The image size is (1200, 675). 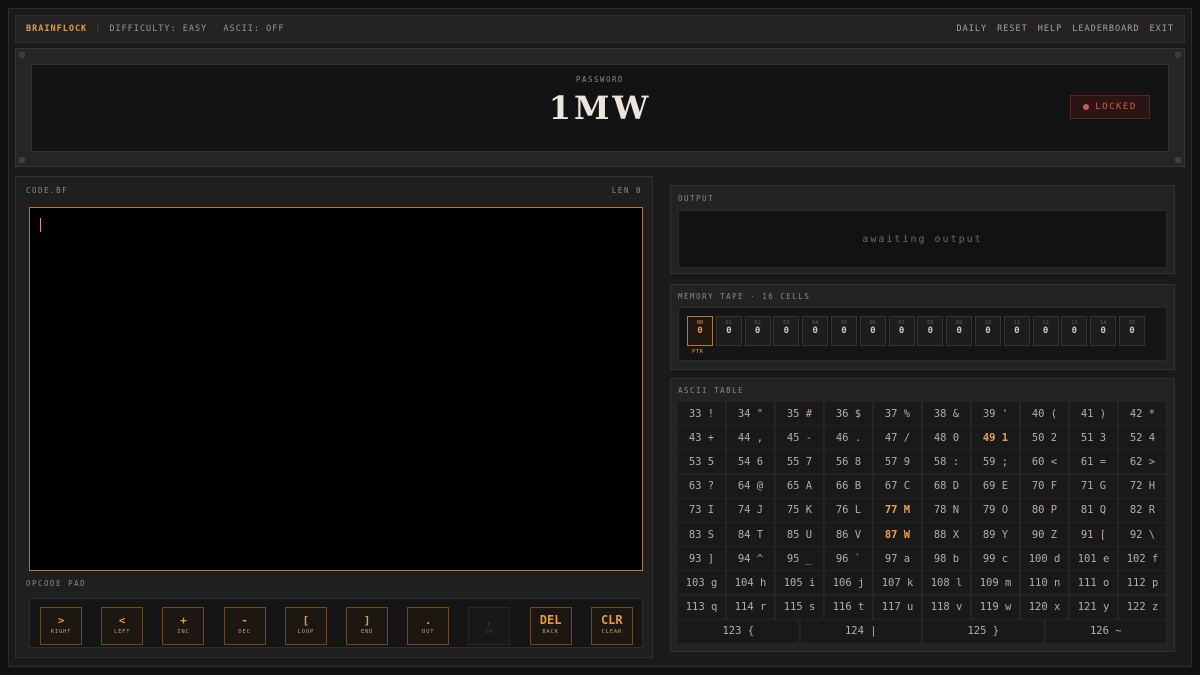 What do you see at coordinates (849, 559) in the screenshot?
I see `ascii-entry: 96 `` at bounding box center [849, 559].